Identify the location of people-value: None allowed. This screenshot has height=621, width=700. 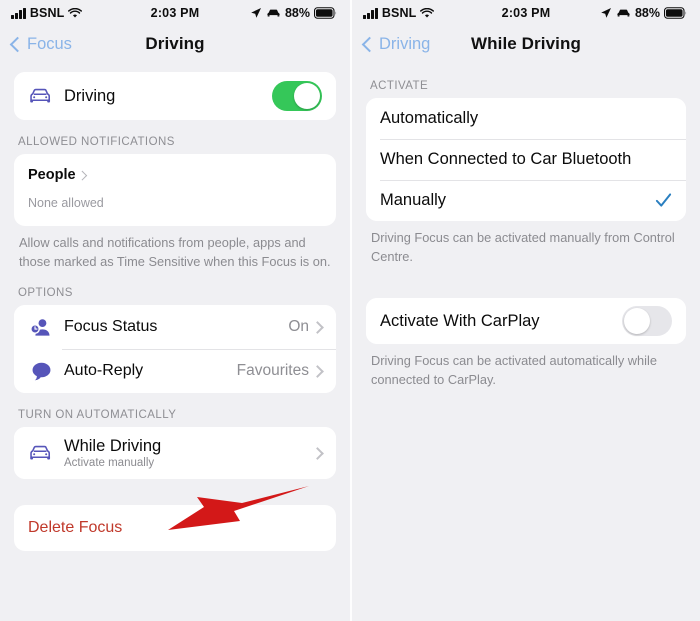
(66, 203).